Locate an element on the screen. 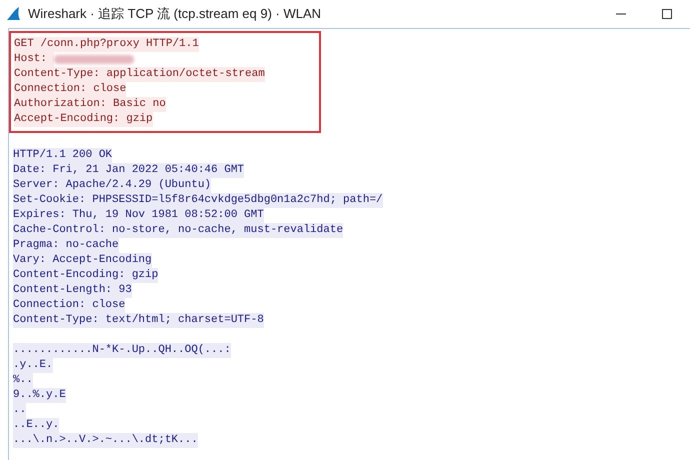  window-title: Wireshark · 追踪 TCP 流 (tcp.stream eq 9) · WLAN is located at coordinates (175, 14).